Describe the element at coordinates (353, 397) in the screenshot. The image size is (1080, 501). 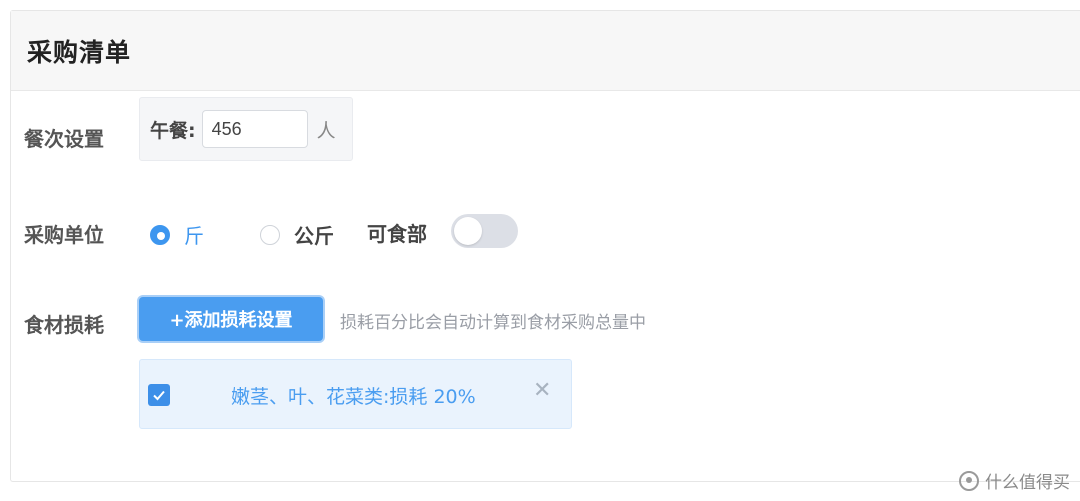
I see `loss-item-text: 嫩茎、叶、花菜类:损耗 20%` at that location.